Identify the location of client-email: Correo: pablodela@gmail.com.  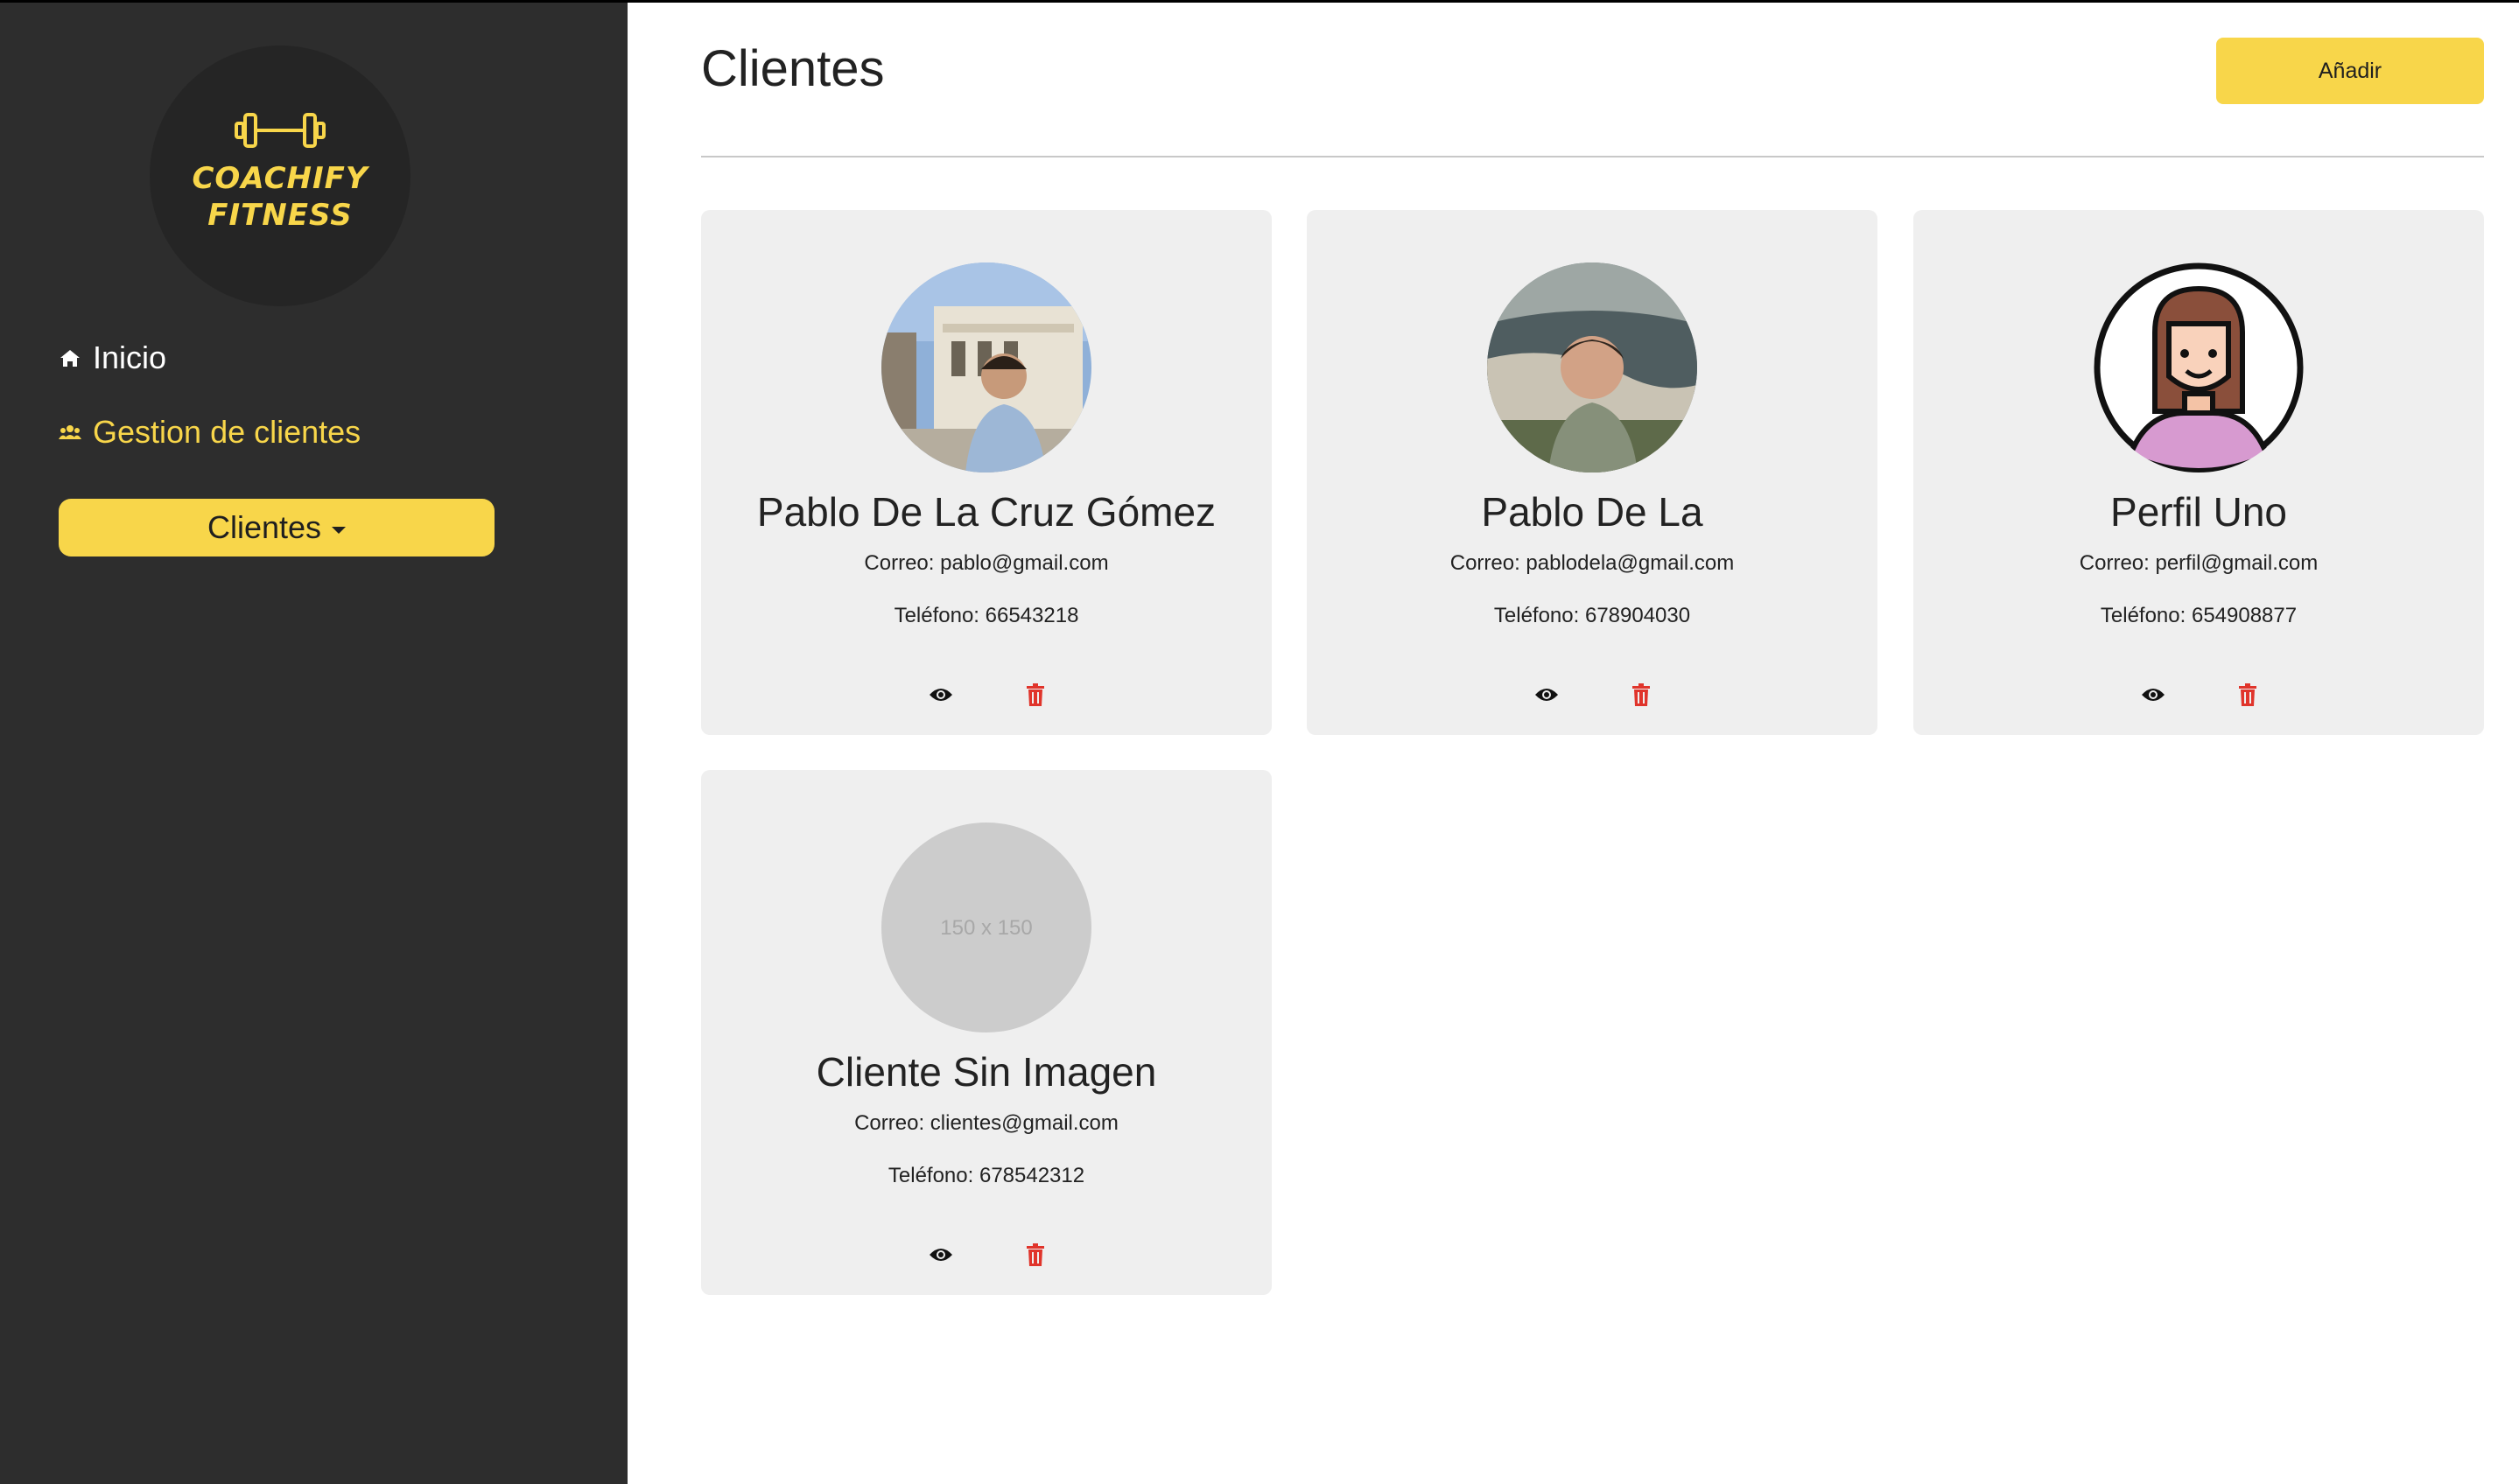
(1592, 563).